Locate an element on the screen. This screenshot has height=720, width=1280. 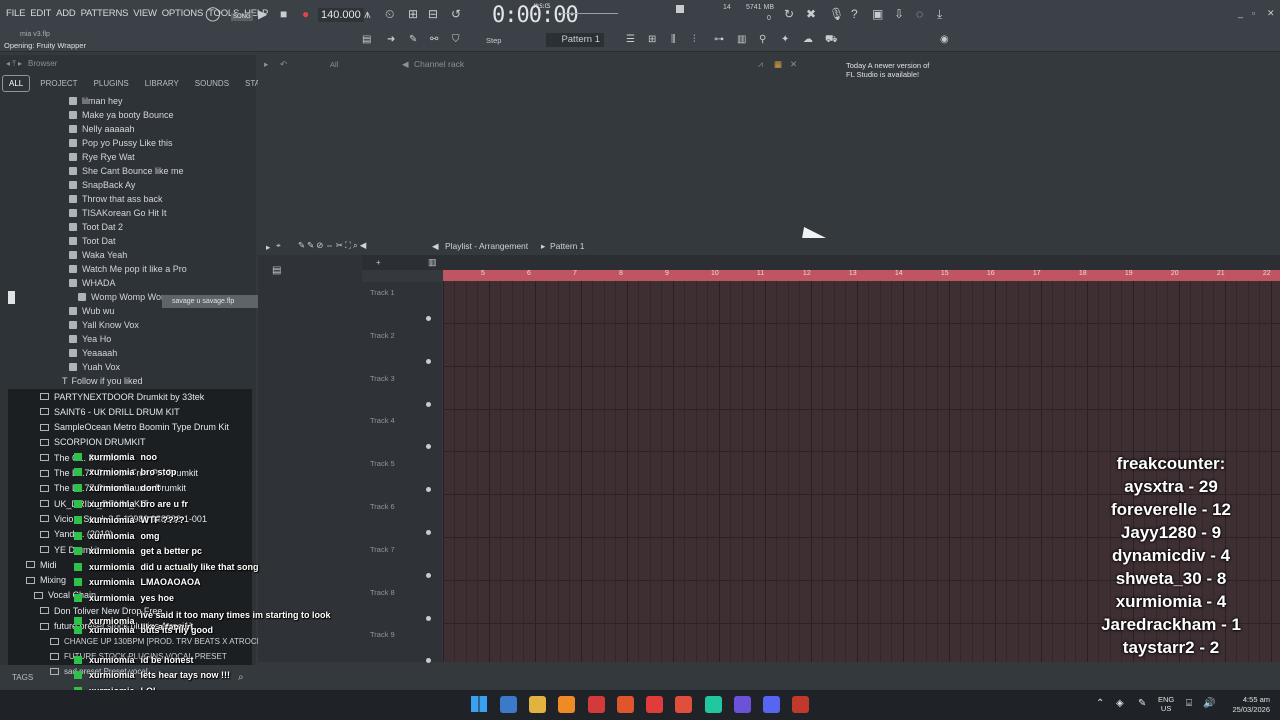
piano-icon: ▤ is located at coordinates (366, 40).